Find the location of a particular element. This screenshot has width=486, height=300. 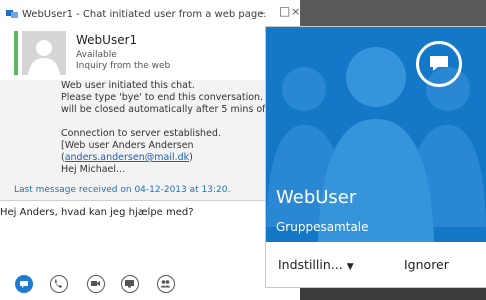

message-line: [Web user Anders Andersen is located at coordinates (127, 145).